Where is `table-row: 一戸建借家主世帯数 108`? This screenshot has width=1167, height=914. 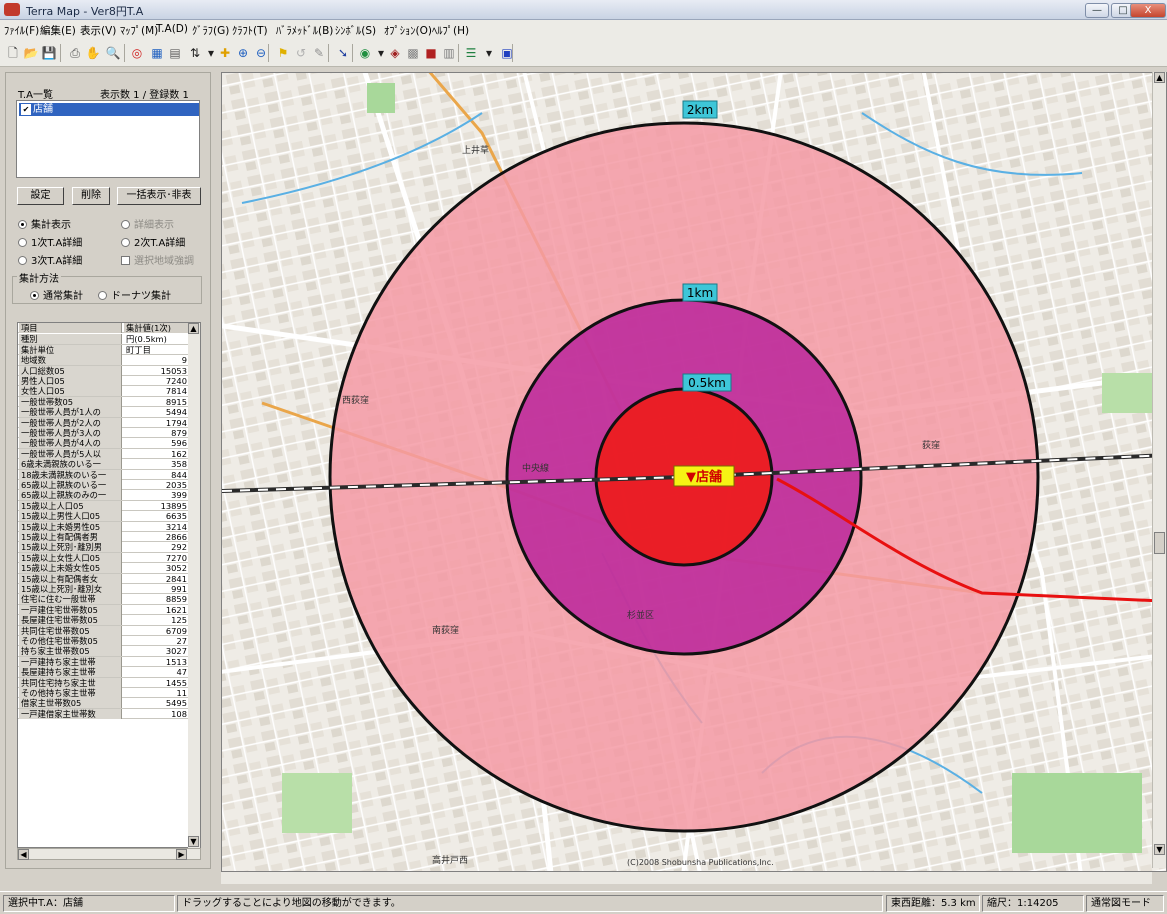
table-row: 一戸建借家主世帯数 108 is located at coordinates (109, 714).